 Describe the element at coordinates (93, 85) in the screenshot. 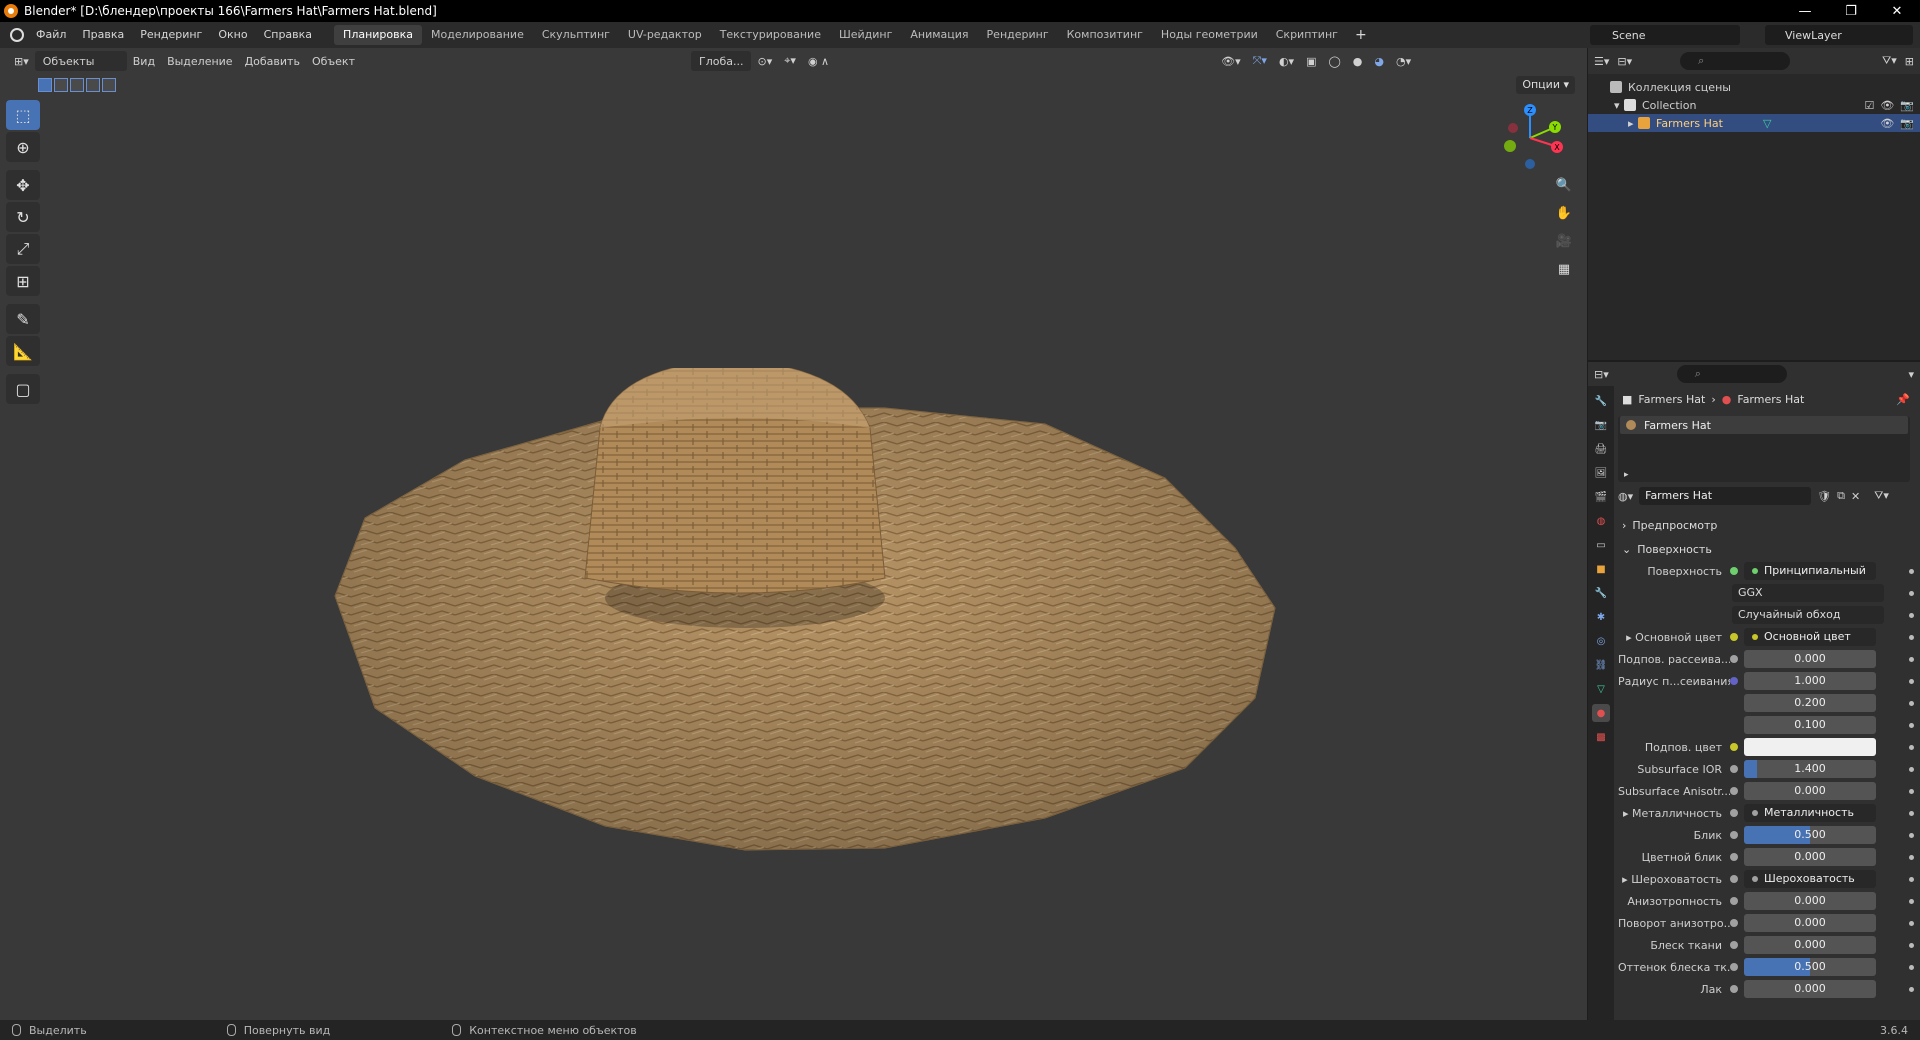

I see `select-invert-icon` at that location.